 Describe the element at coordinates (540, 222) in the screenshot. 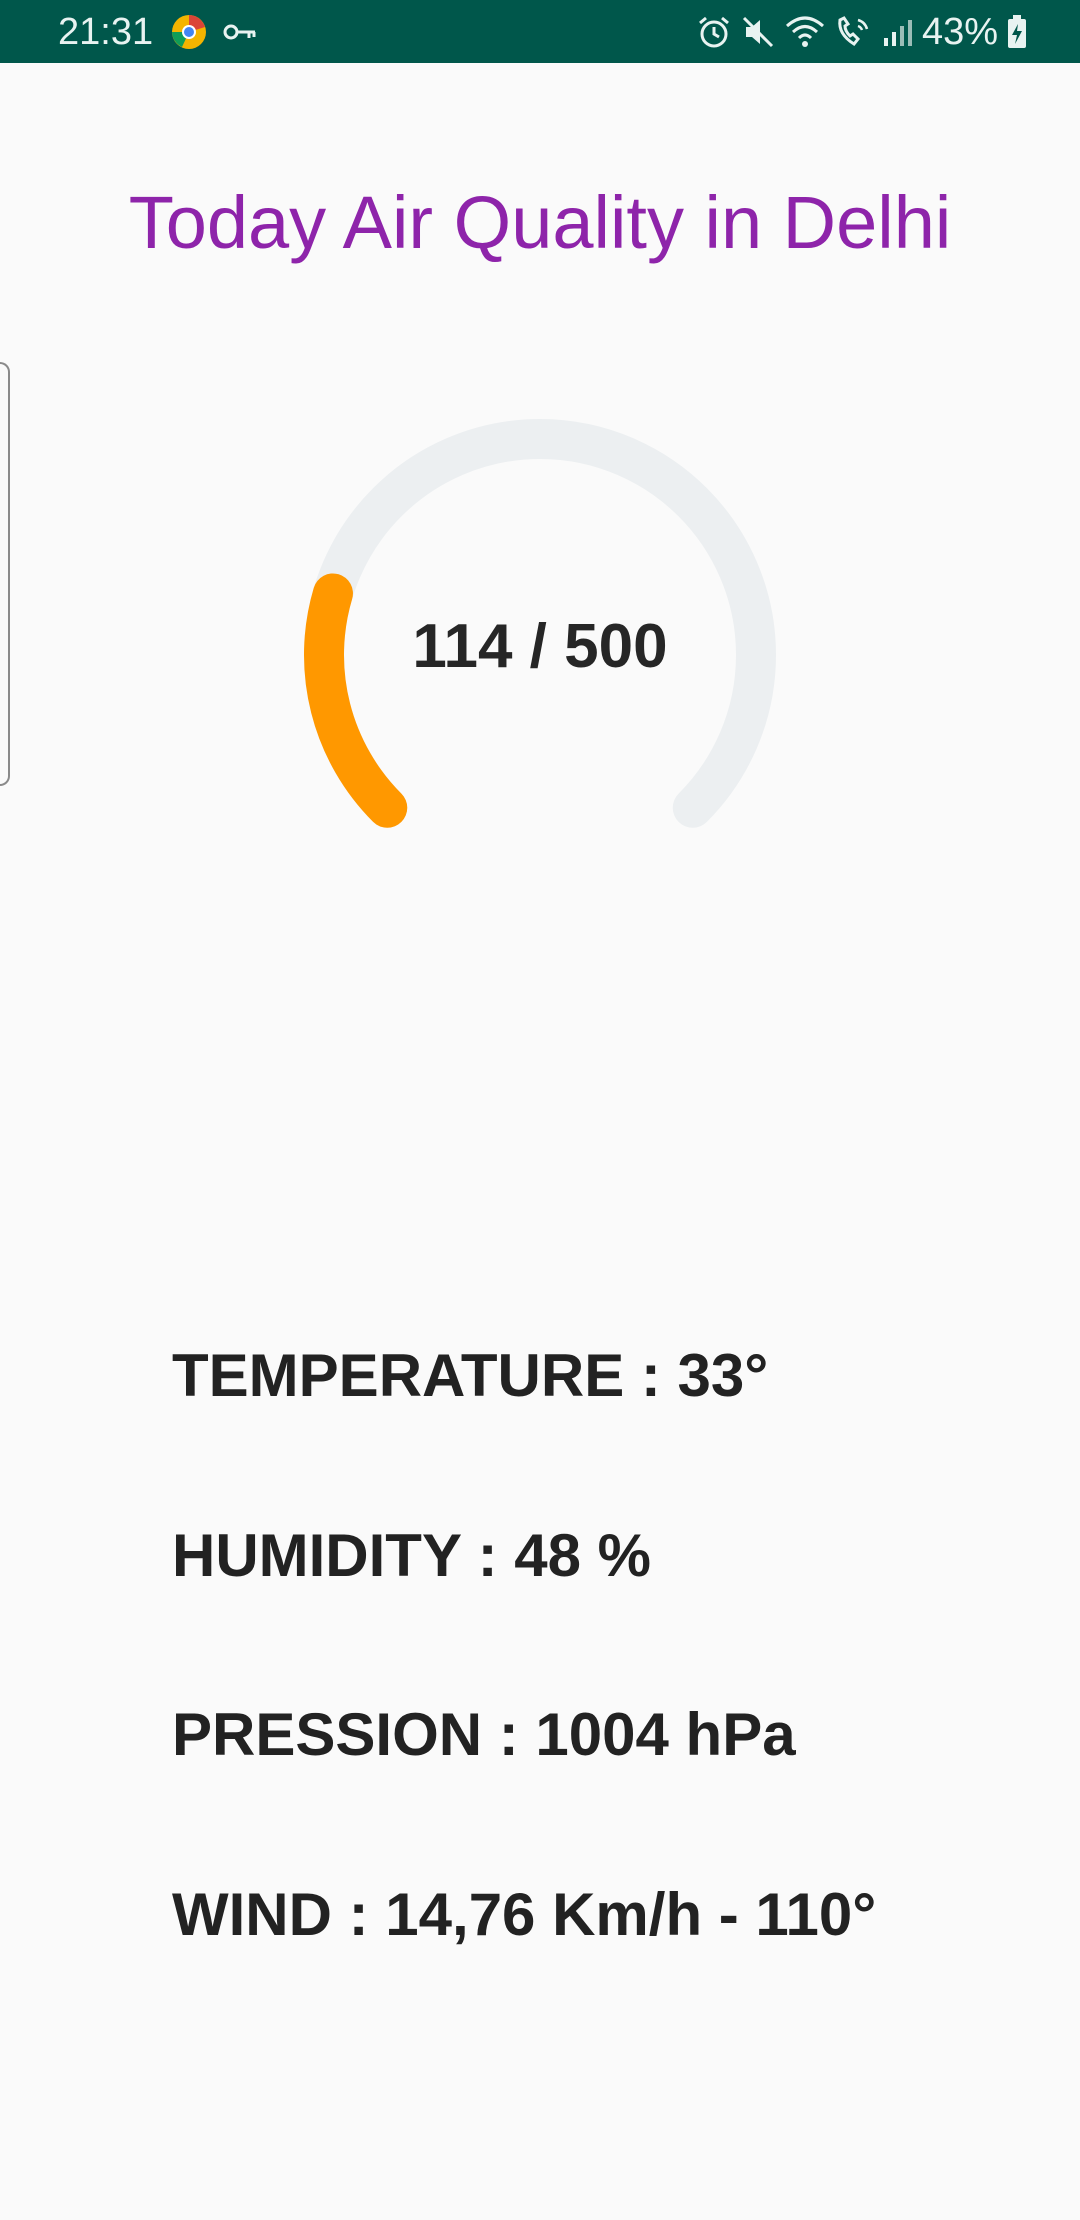

I see `page-title: Today Air Quality in Delhi` at that location.